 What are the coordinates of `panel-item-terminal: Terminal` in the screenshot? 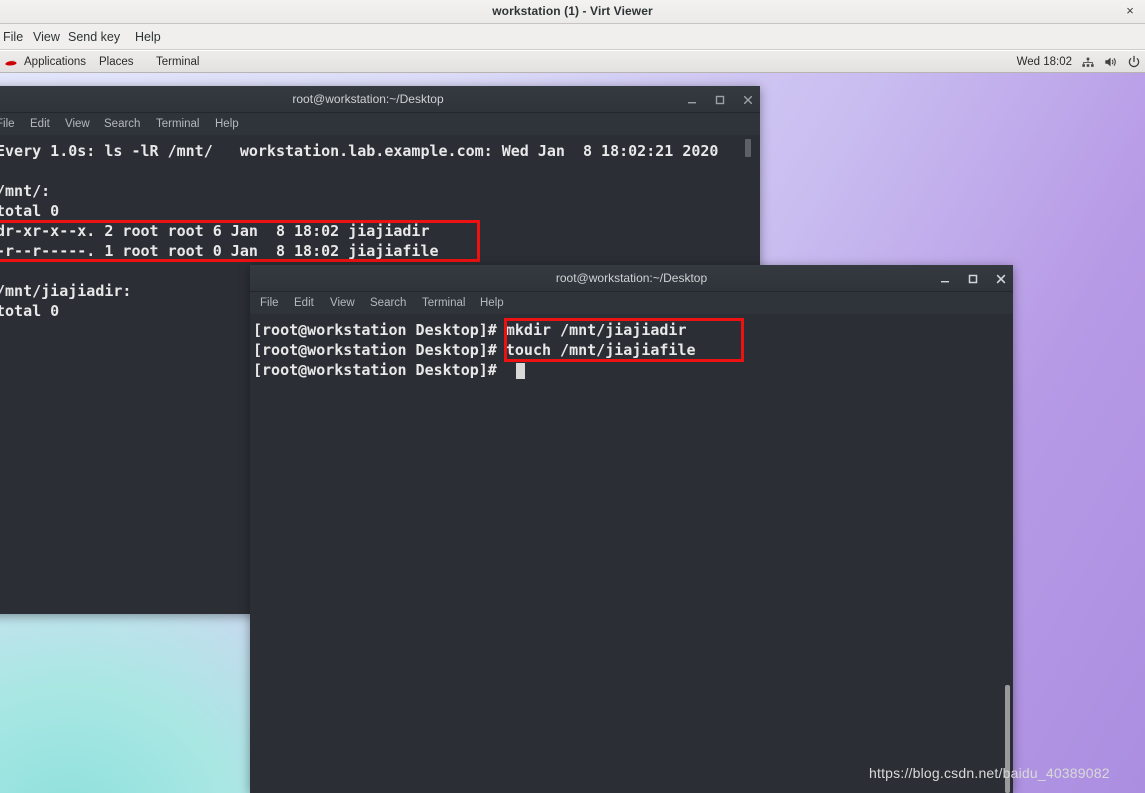 It's located at (177, 62).